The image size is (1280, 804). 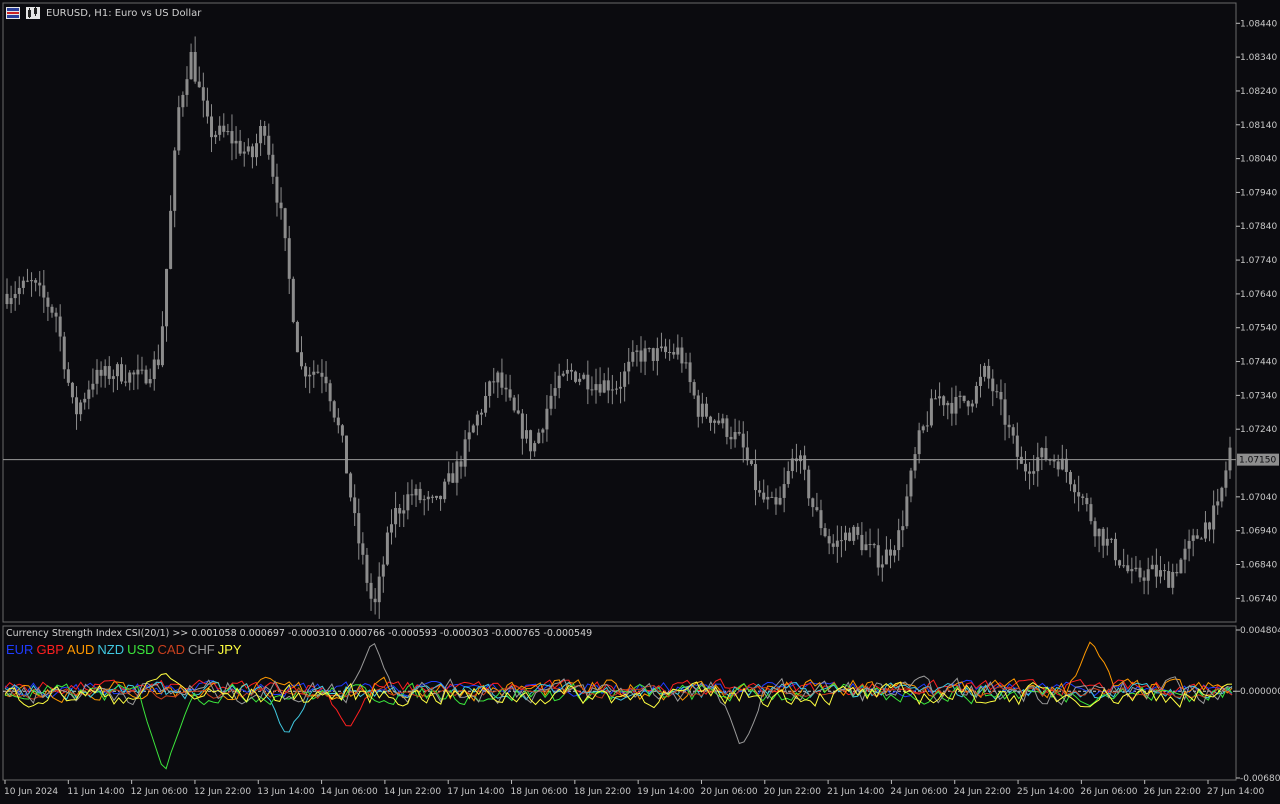 I want to click on x-tick-label: 18 Jun 06:00, so click(x=539, y=792).